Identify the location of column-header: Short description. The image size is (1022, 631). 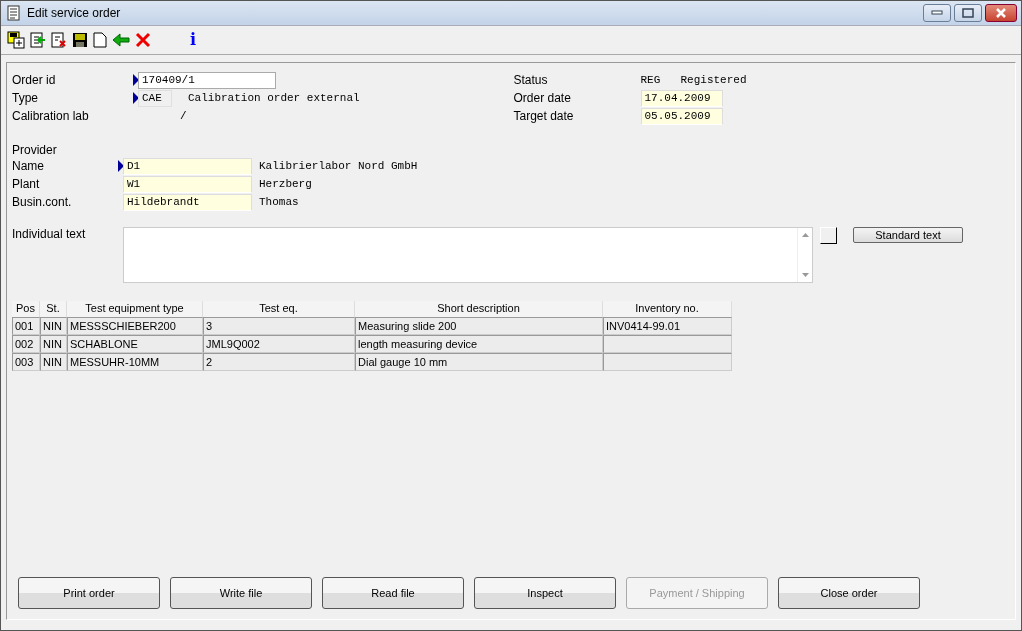
(479, 309).